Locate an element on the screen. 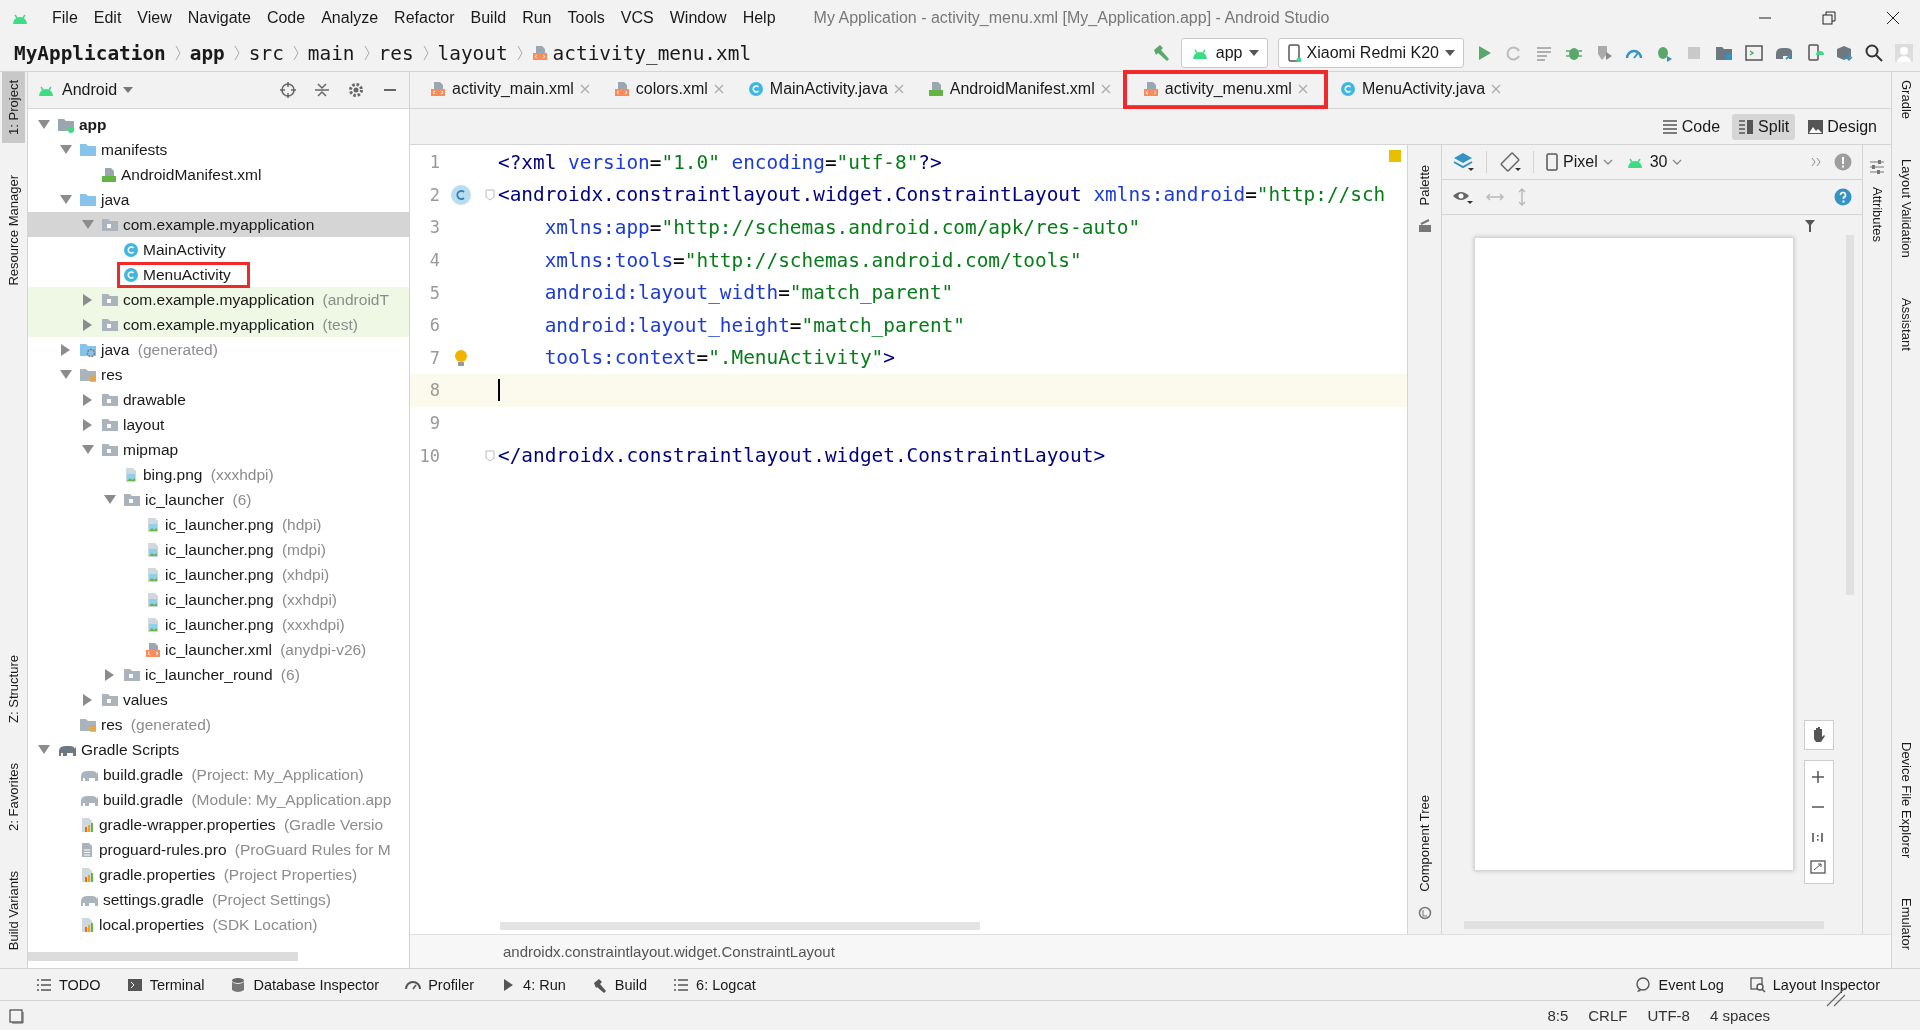 The width and height of the screenshot is (1920, 1030). menu-item: Navigate is located at coordinates (219, 17).